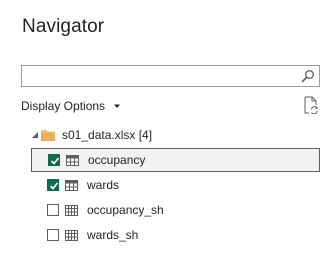 Image resolution: width=333 pixels, height=278 pixels. I want to click on display-options-dropdown: Display Options, so click(71, 106).